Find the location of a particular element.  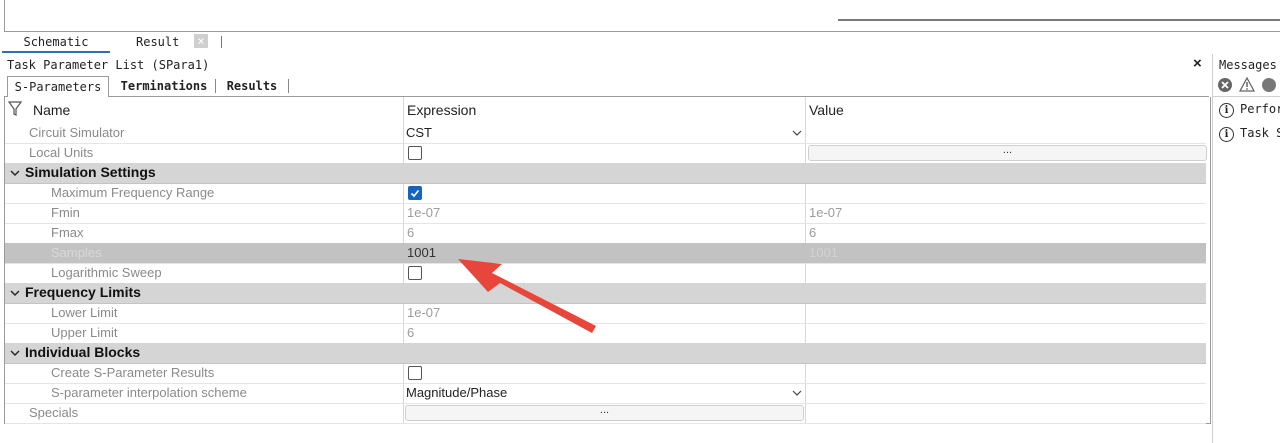

messages-title: Messages is located at coordinates (1248, 65).